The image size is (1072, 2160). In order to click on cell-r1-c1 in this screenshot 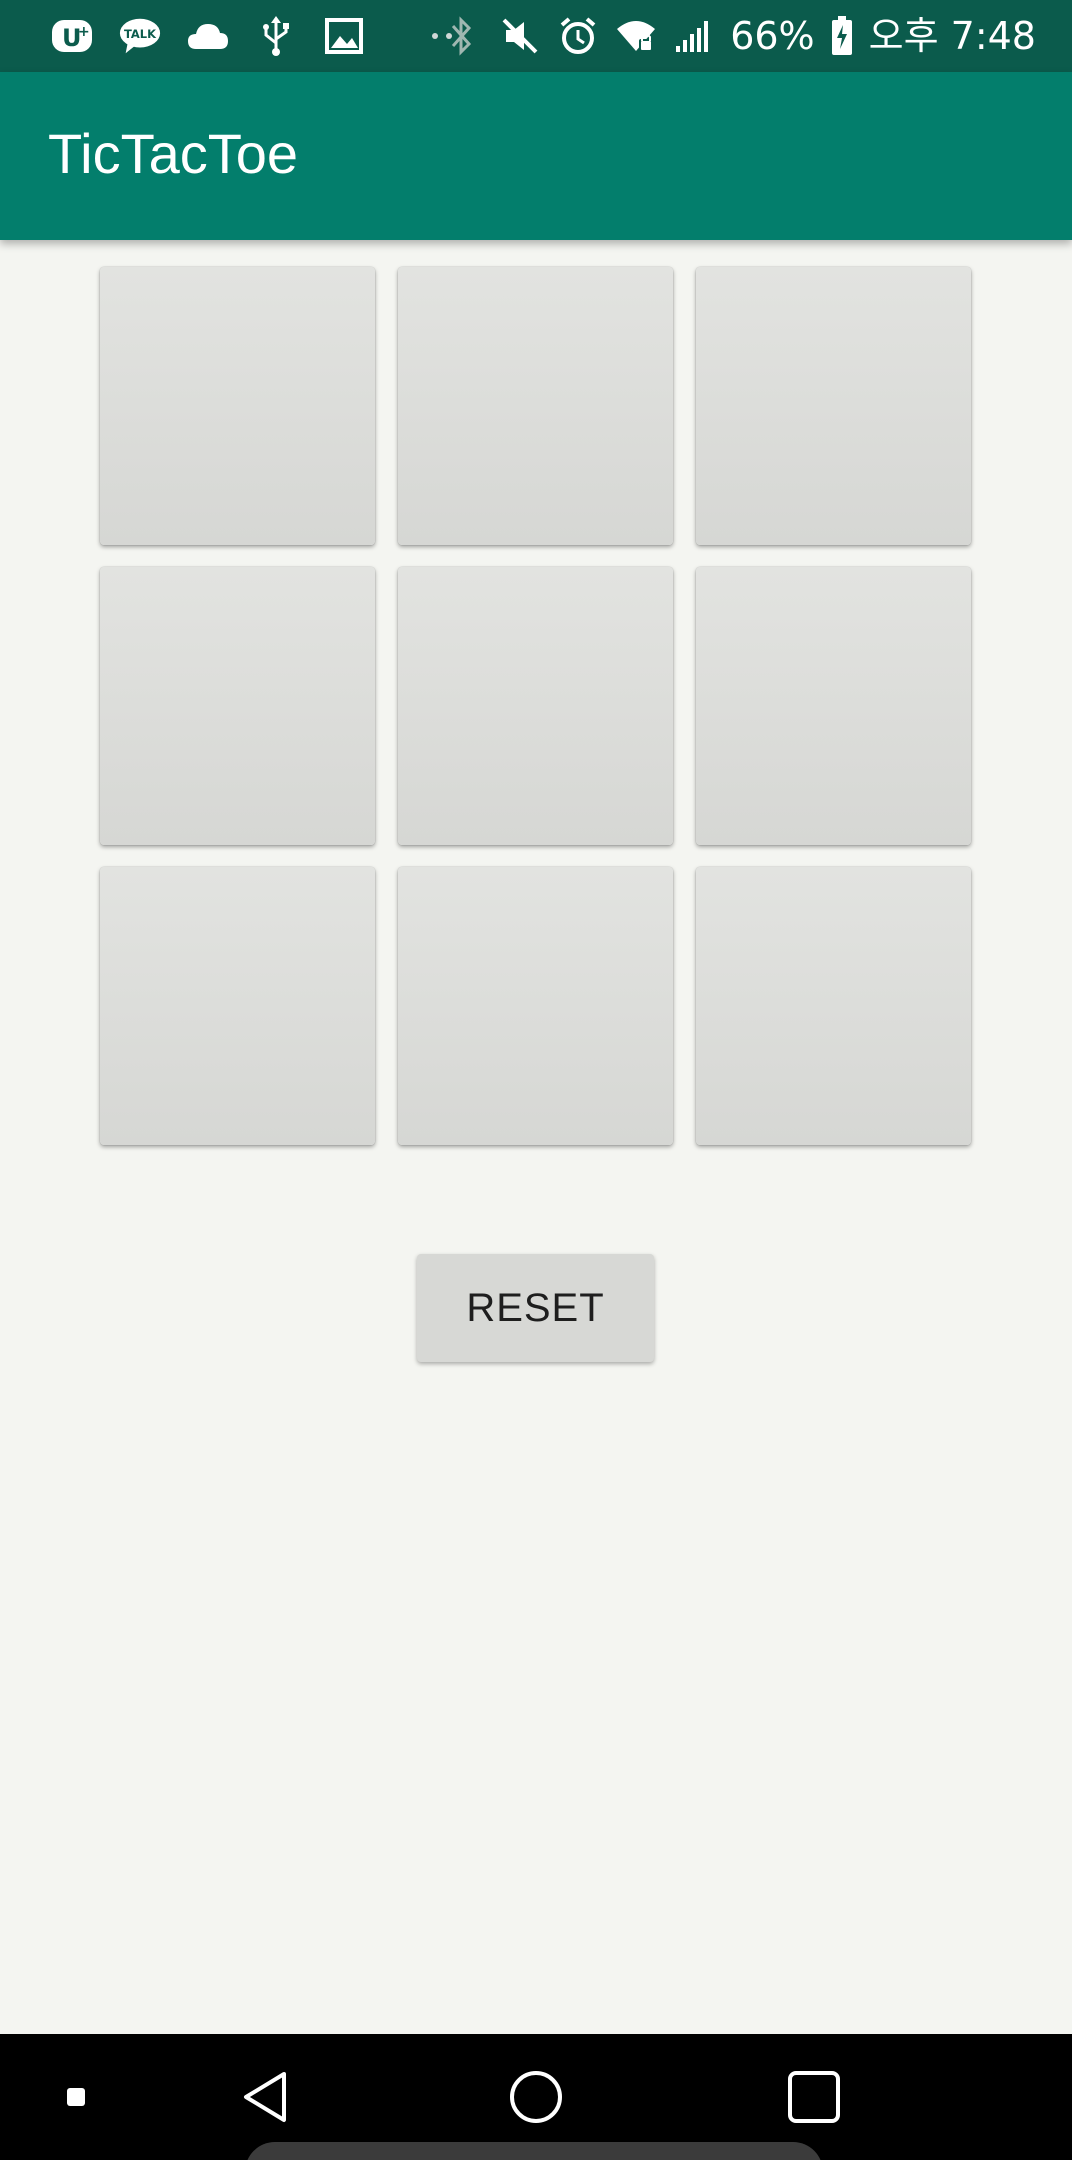, I will do `click(237, 406)`.